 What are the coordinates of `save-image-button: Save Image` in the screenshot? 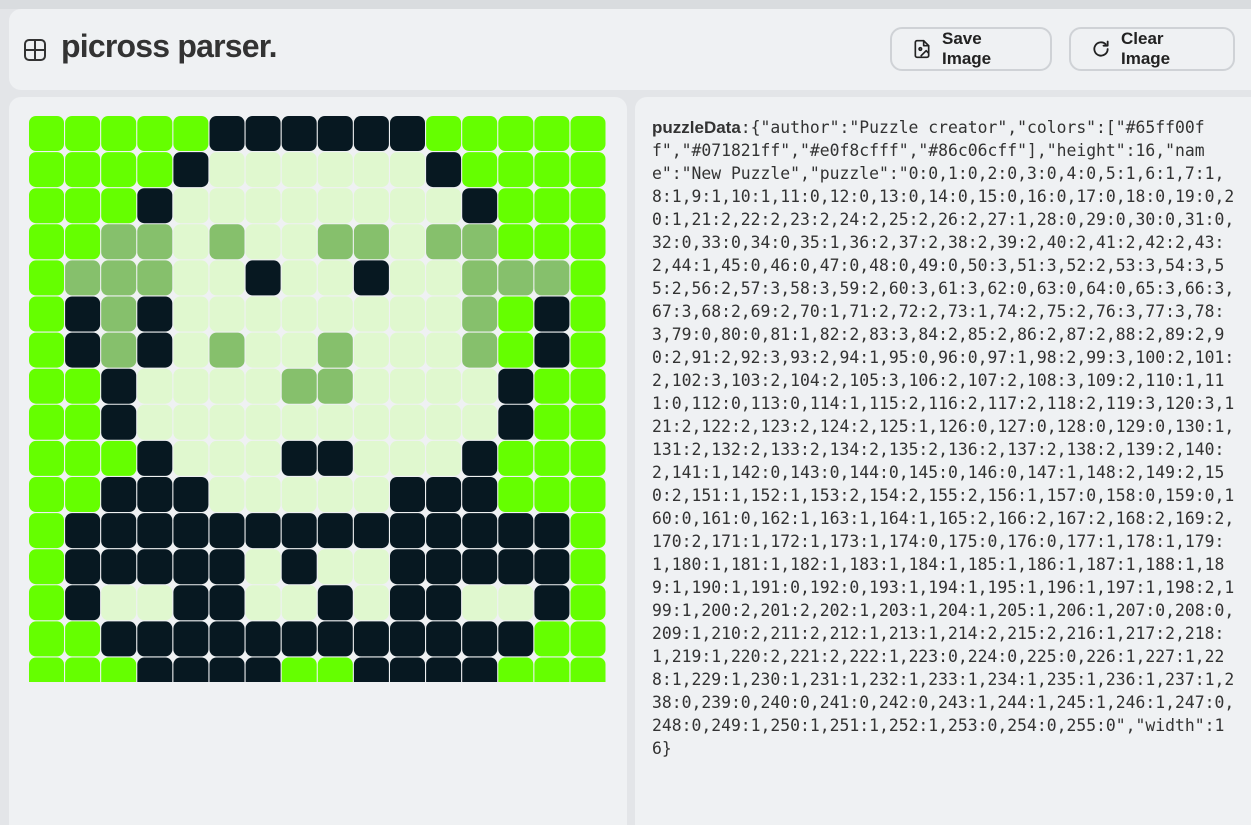 It's located at (971, 49).